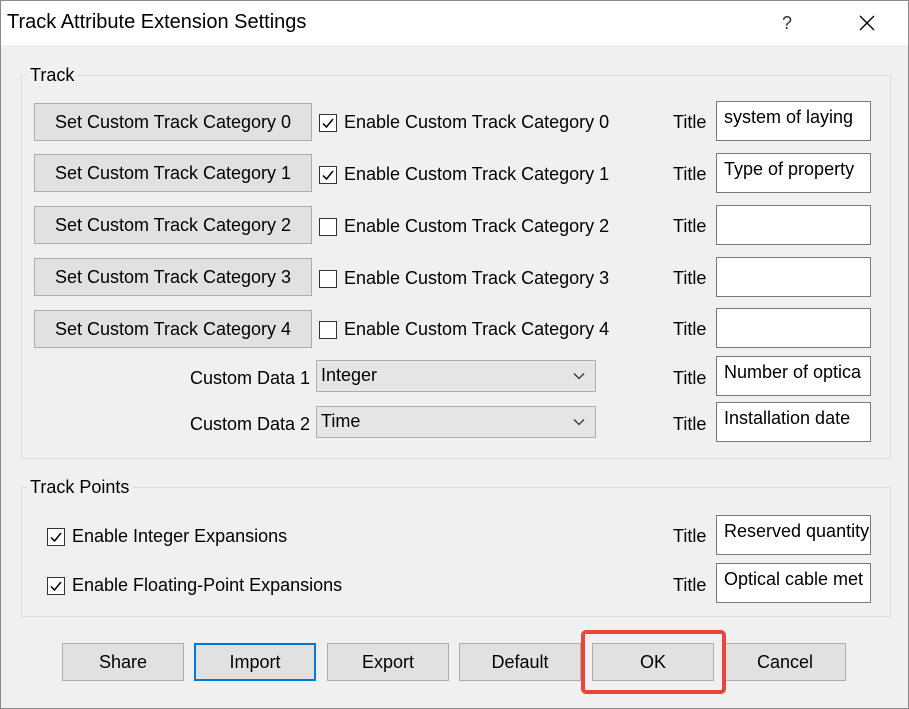 The height and width of the screenshot is (709, 909). I want to click on close-button, so click(867, 23).